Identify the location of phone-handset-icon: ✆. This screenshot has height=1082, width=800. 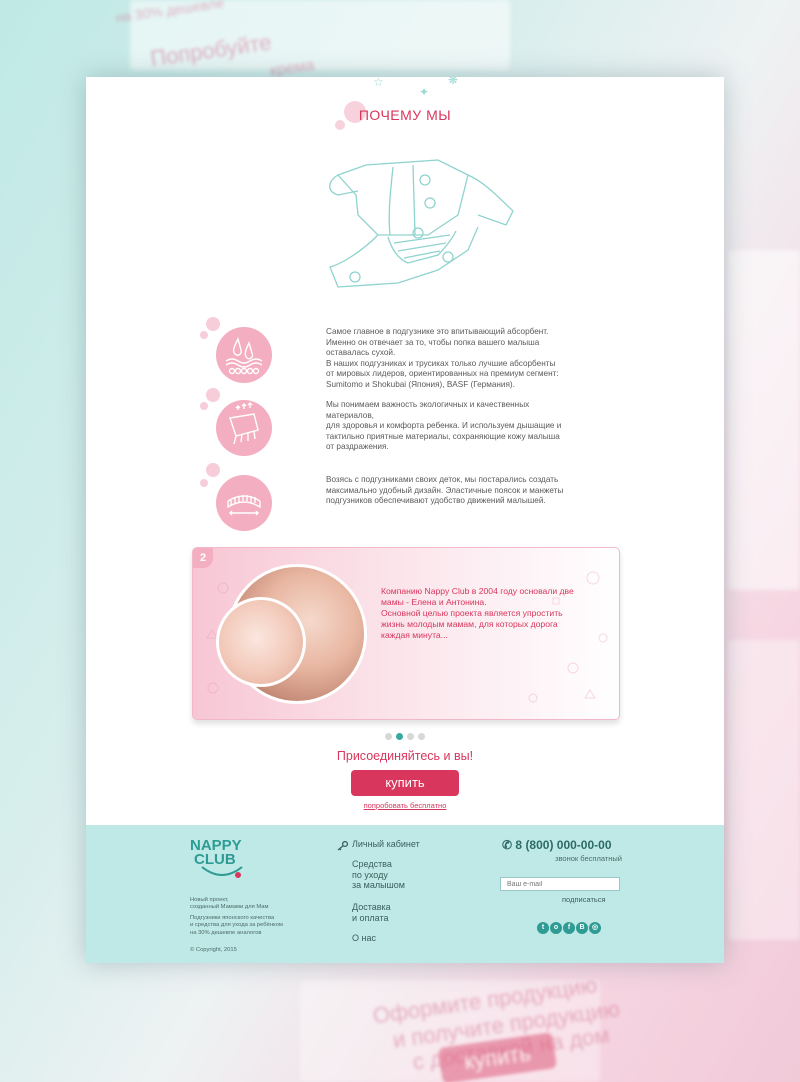
(507, 845).